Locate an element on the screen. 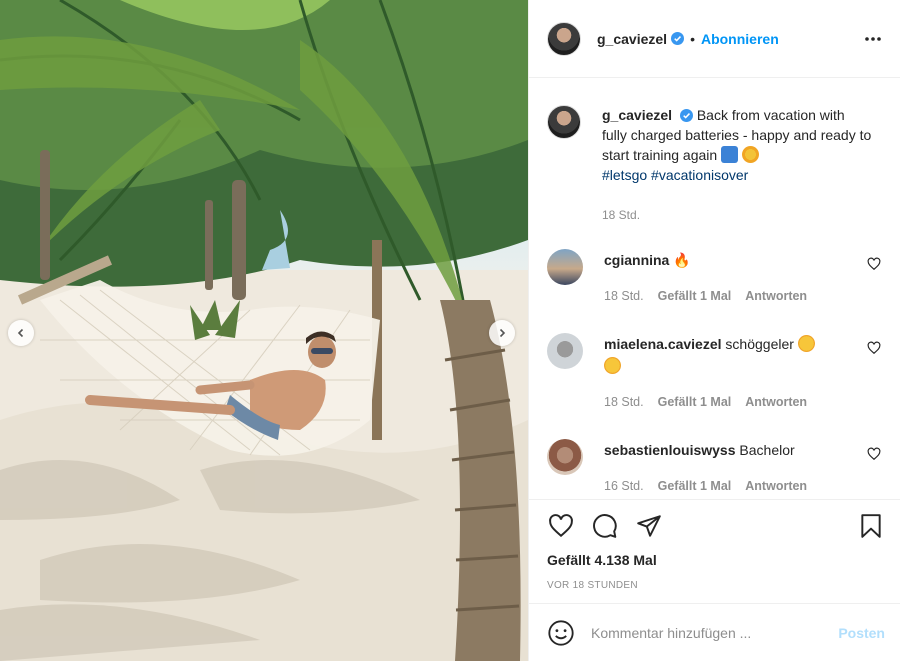  author-avatar is located at coordinates (564, 38).